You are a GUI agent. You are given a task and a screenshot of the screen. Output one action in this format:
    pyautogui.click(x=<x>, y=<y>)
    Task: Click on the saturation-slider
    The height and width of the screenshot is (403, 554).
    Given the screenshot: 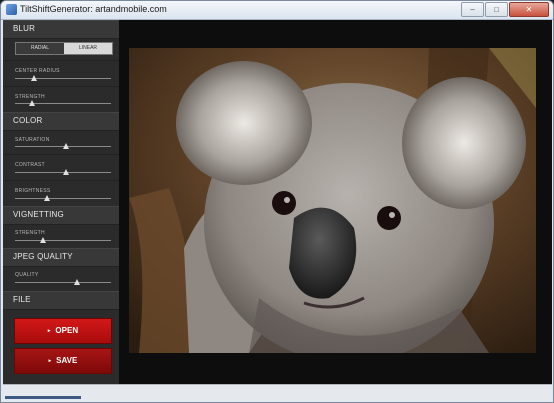 What is the action you would take?
    pyautogui.click(x=63, y=146)
    